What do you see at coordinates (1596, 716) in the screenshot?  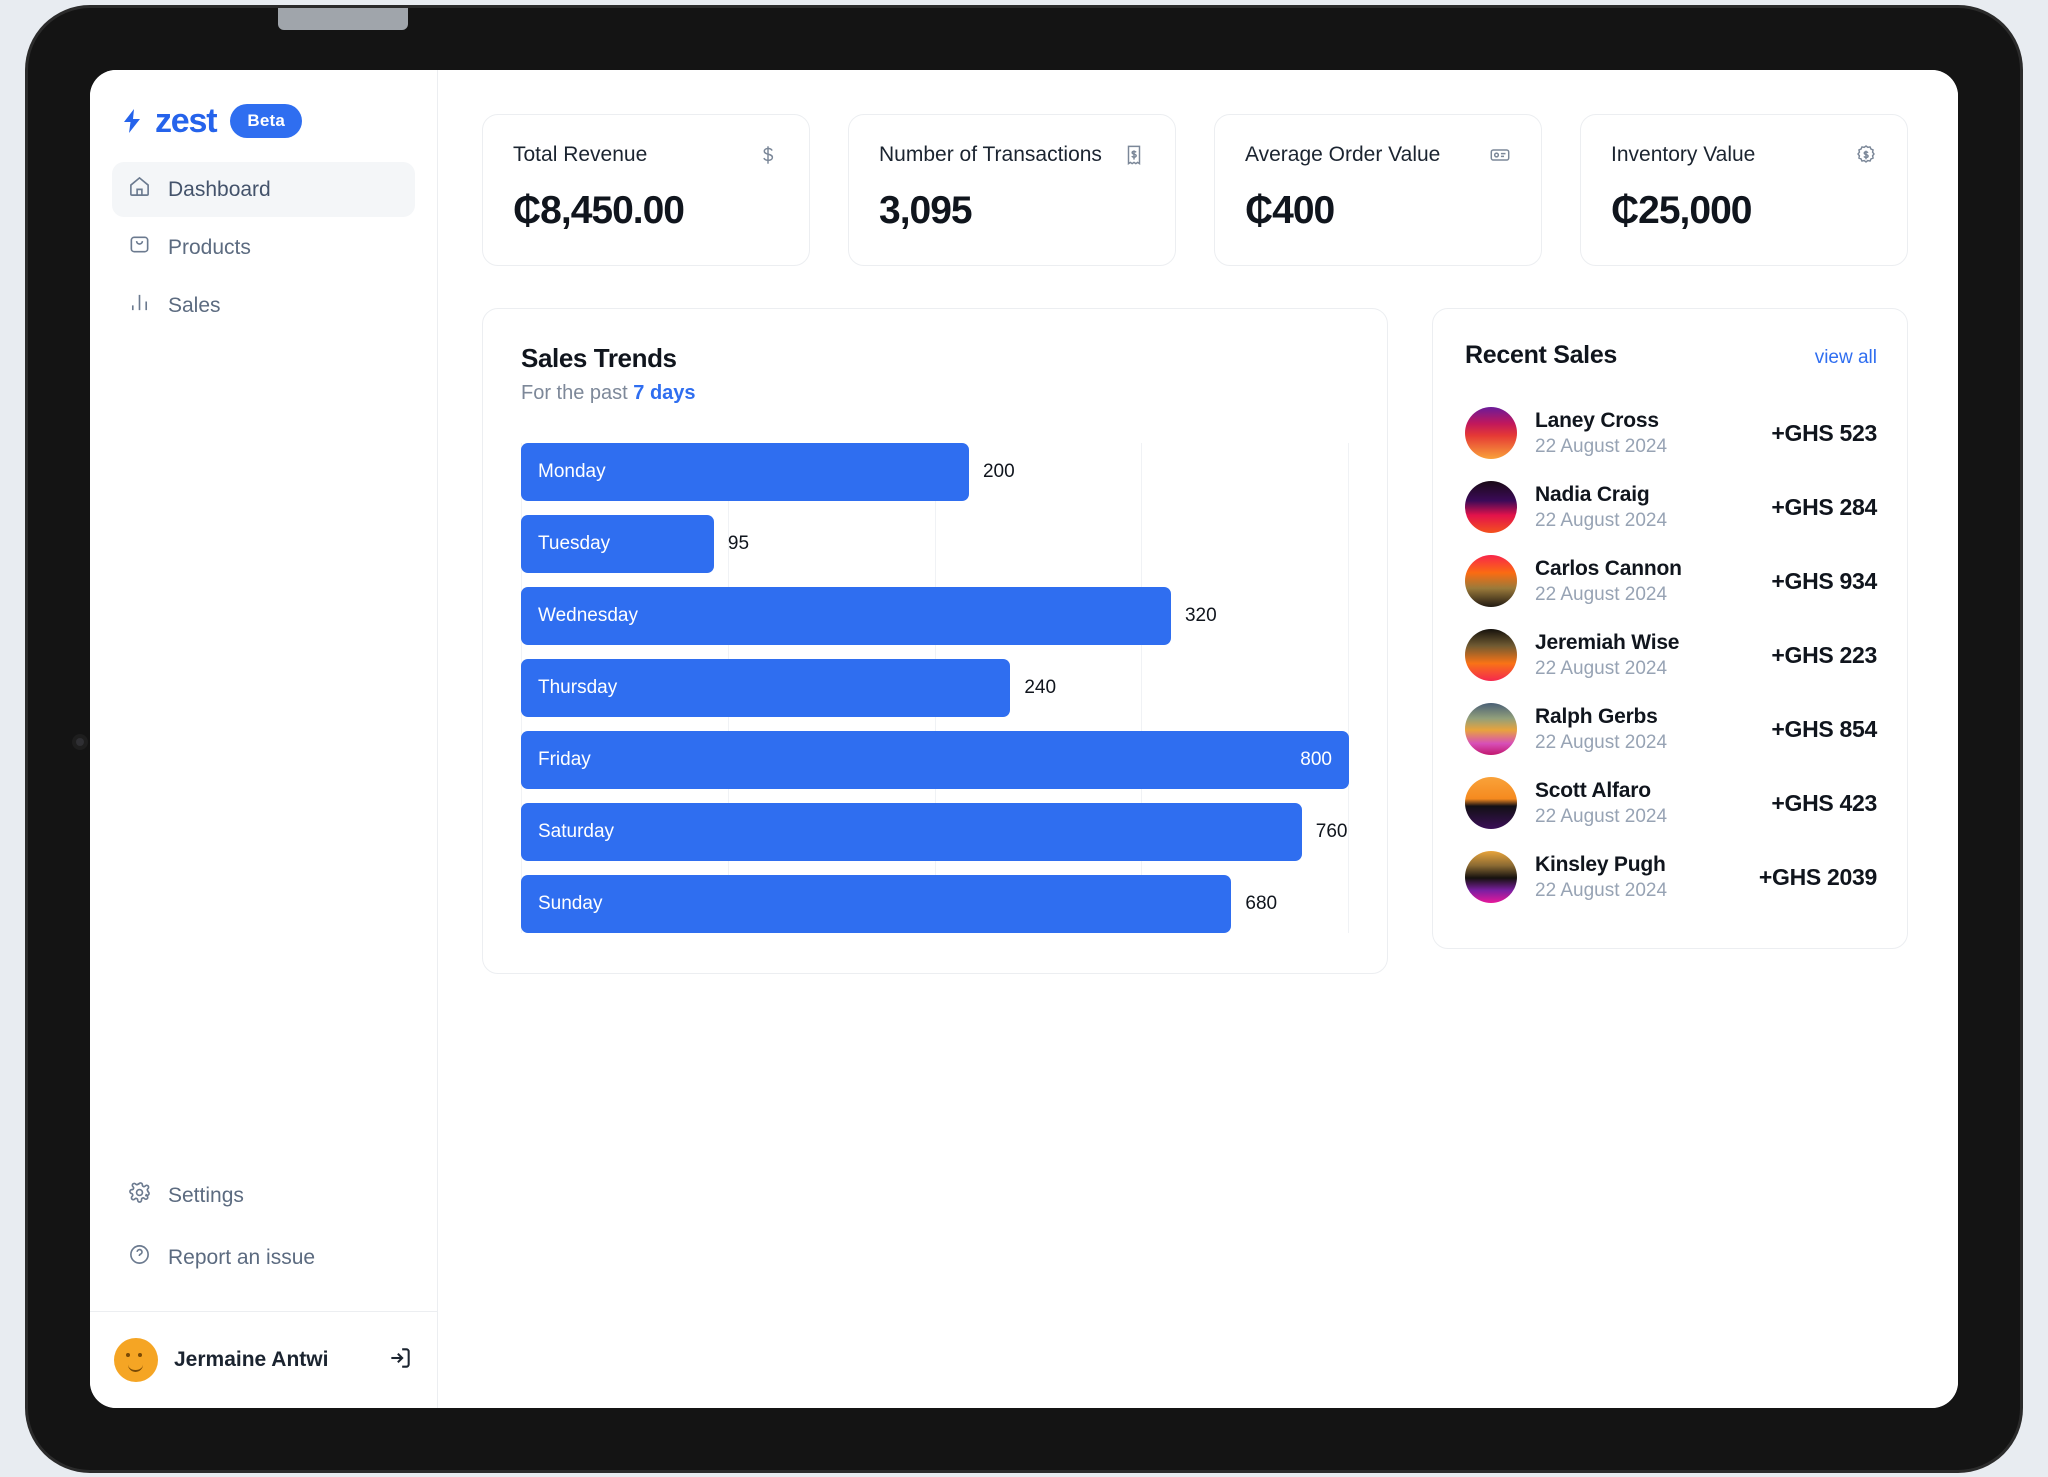 I see `sale-customer-name: Ralph Gerbs` at bounding box center [1596, 716].